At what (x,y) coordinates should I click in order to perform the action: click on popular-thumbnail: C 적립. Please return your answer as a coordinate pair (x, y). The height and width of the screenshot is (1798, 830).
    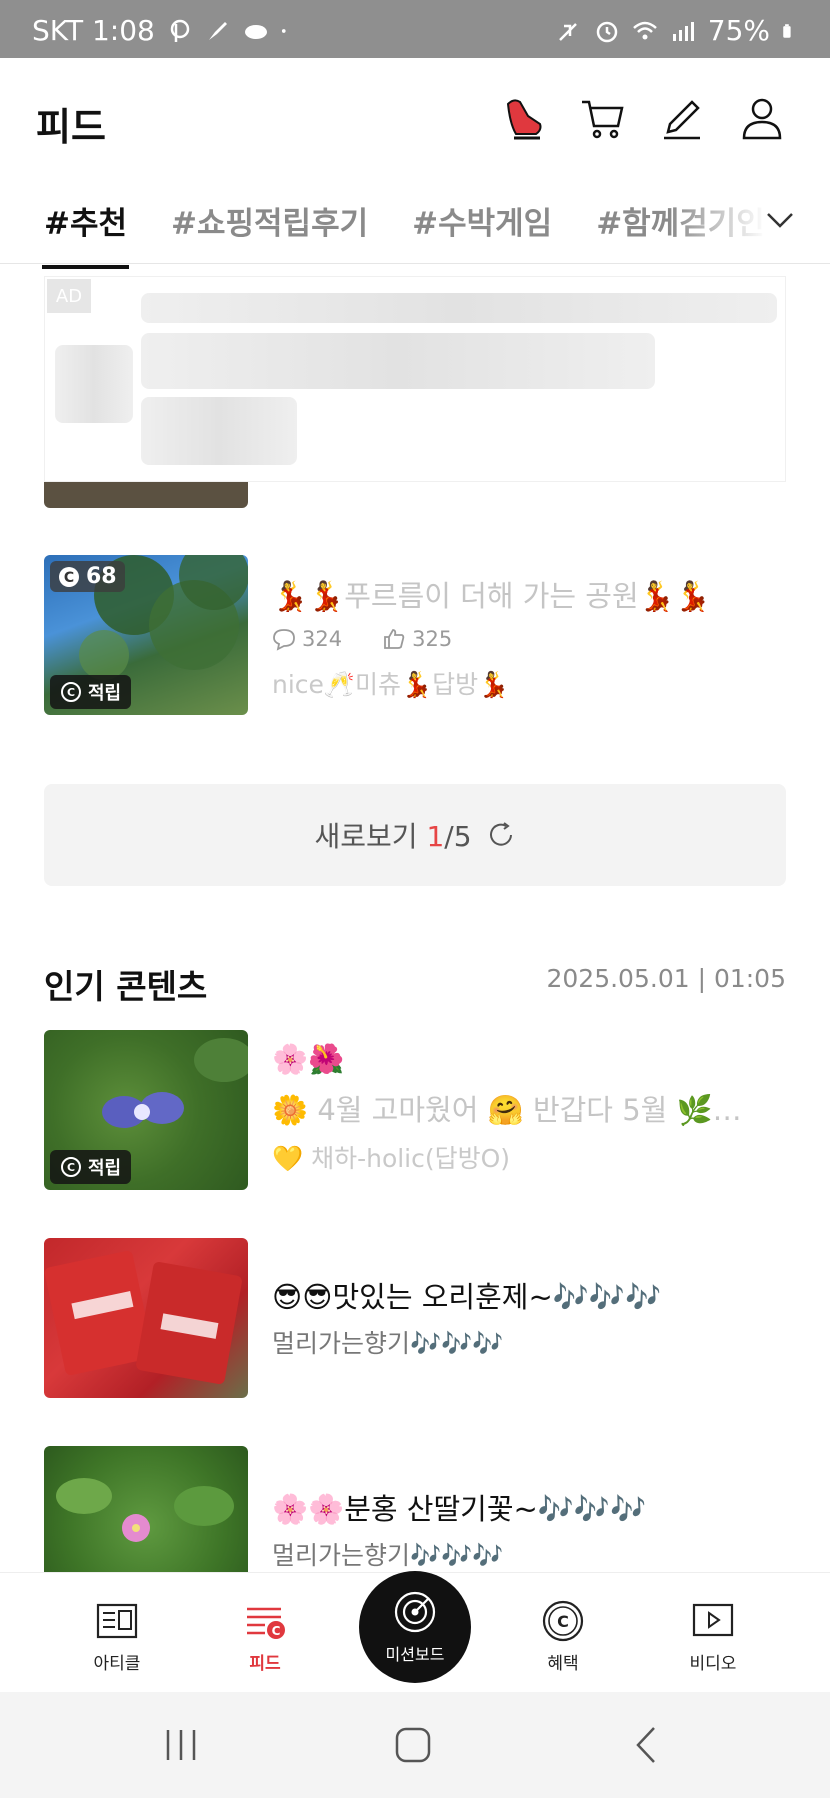
    Looking at the image, I should click on (146, 1110).